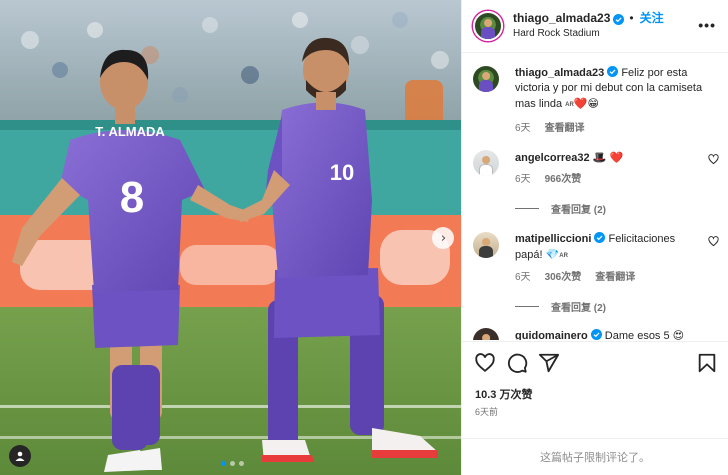 This screenshot has height=475, width=728. What do you see at coordinates (637, 335) in the screenshot?
I see `comment-text: Dame esos 5` at bounding box center [637, 335].